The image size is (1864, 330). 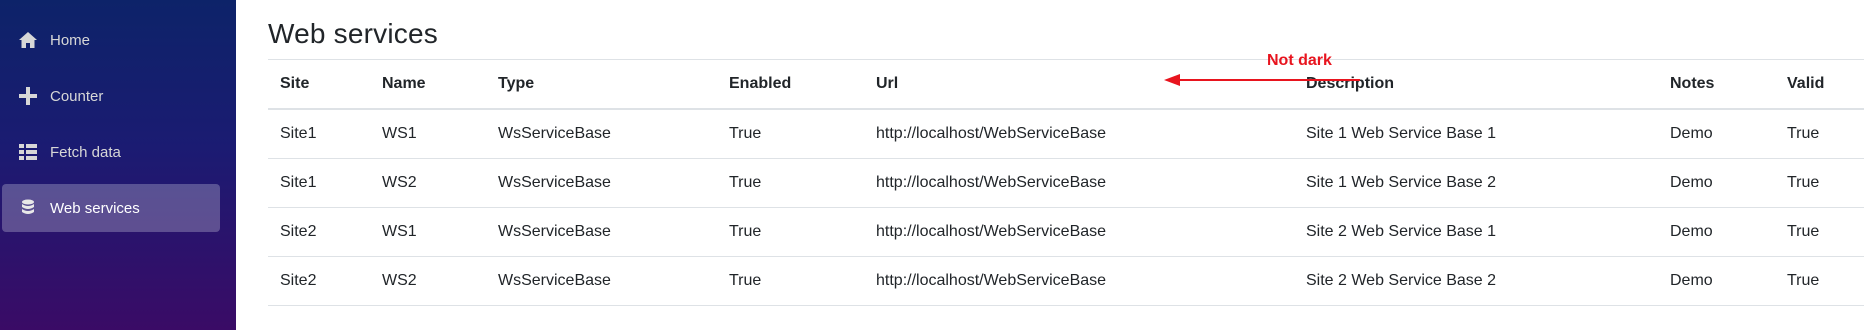 What do you see at coordinates (516, 83) in the screenshot?
I see `column-header-type: Type` at bounding box center [516, 83].